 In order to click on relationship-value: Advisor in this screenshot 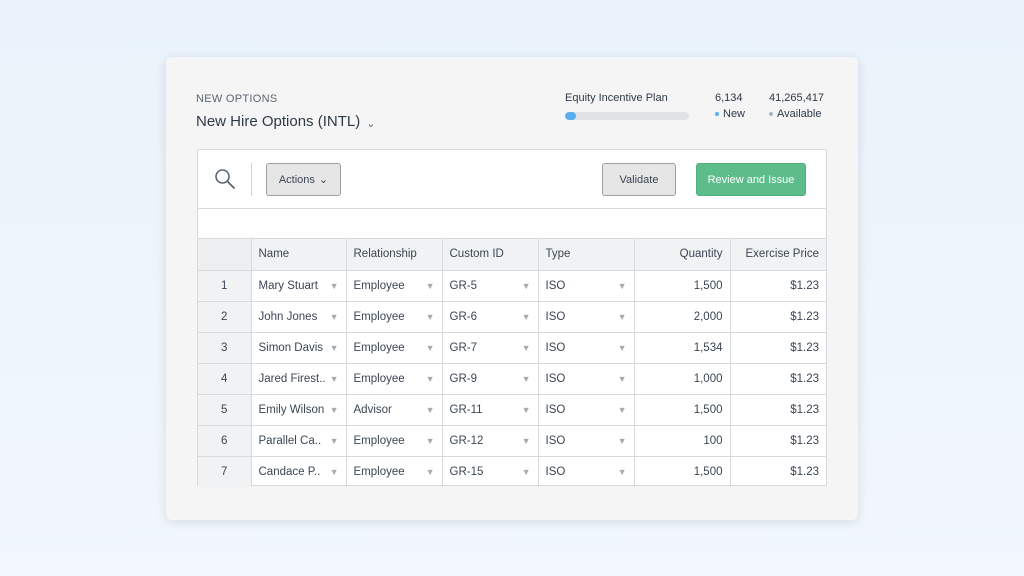, I will do `click(372, 409)`.